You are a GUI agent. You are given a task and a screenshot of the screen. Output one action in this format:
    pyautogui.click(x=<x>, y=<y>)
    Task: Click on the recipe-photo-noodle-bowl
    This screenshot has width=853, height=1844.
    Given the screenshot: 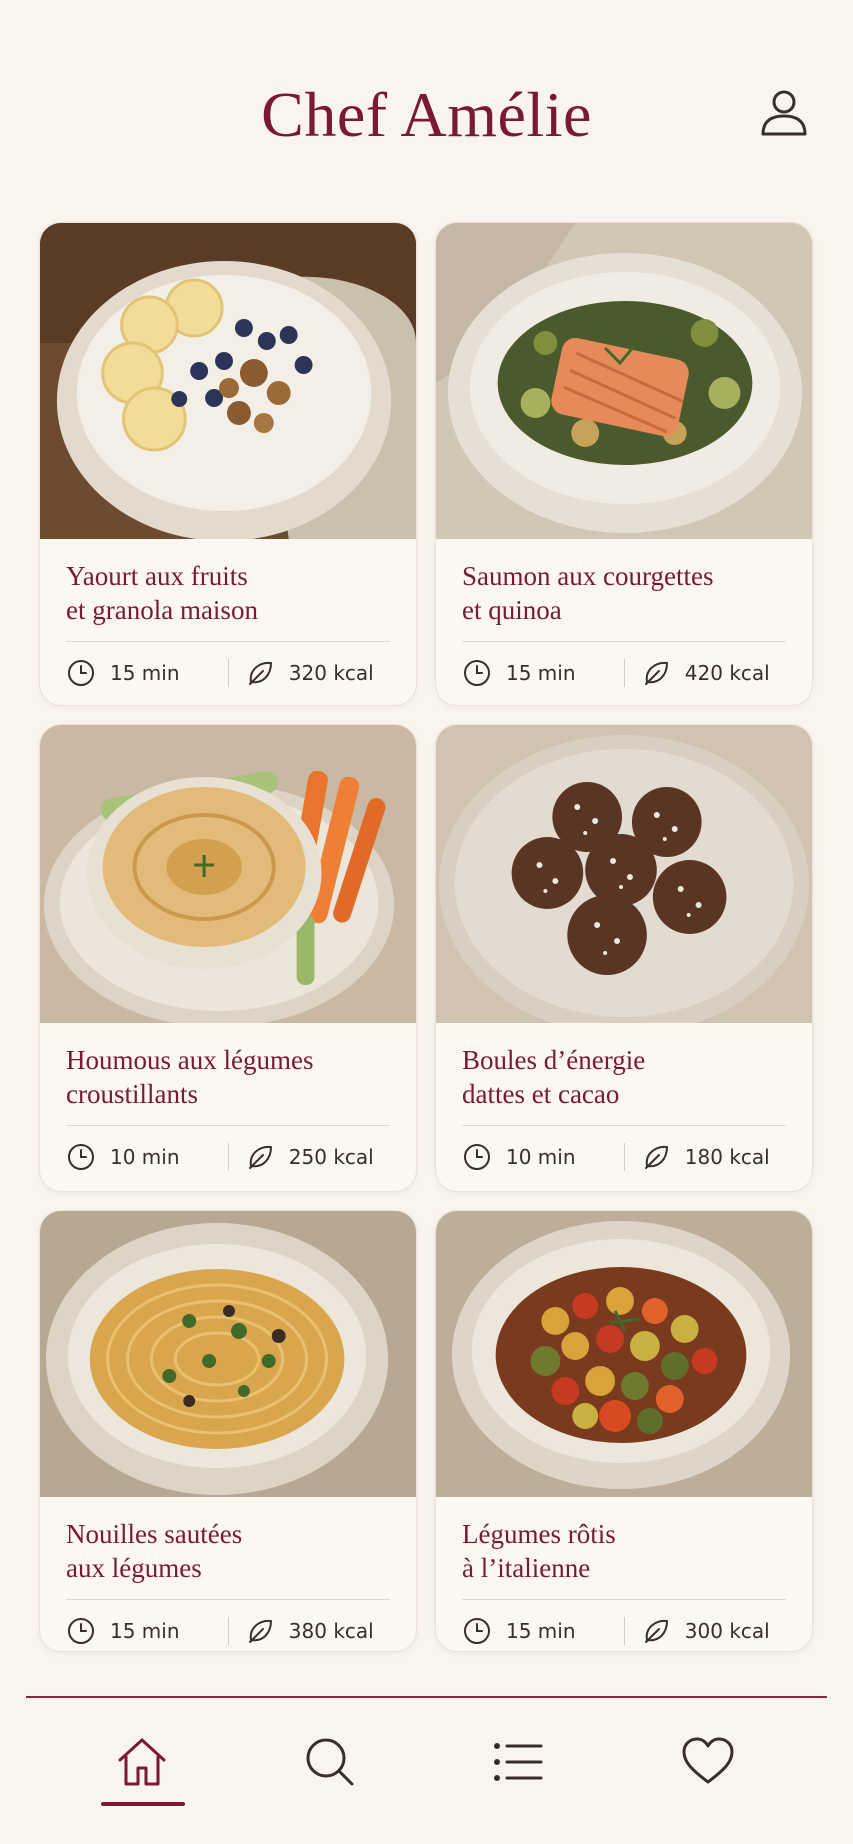 What is the action you would take?
    pyautogui.click(x=228, y=1354)
    